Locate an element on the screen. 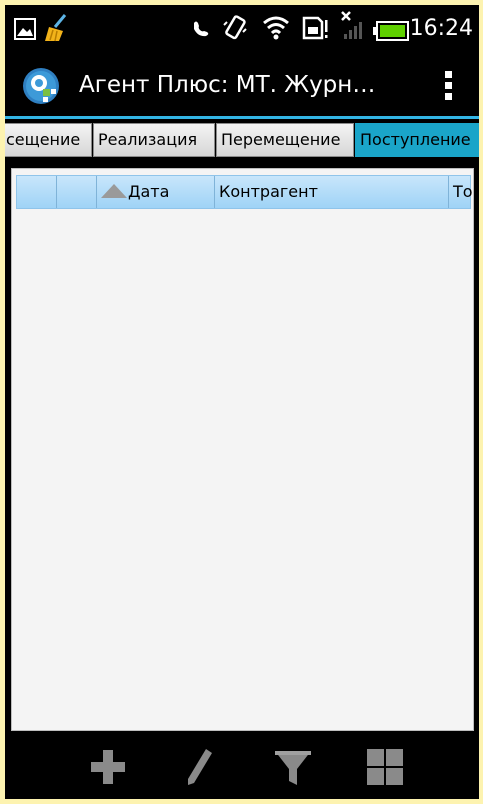  column-header-date: Дата is located at coordinates (156, 192).